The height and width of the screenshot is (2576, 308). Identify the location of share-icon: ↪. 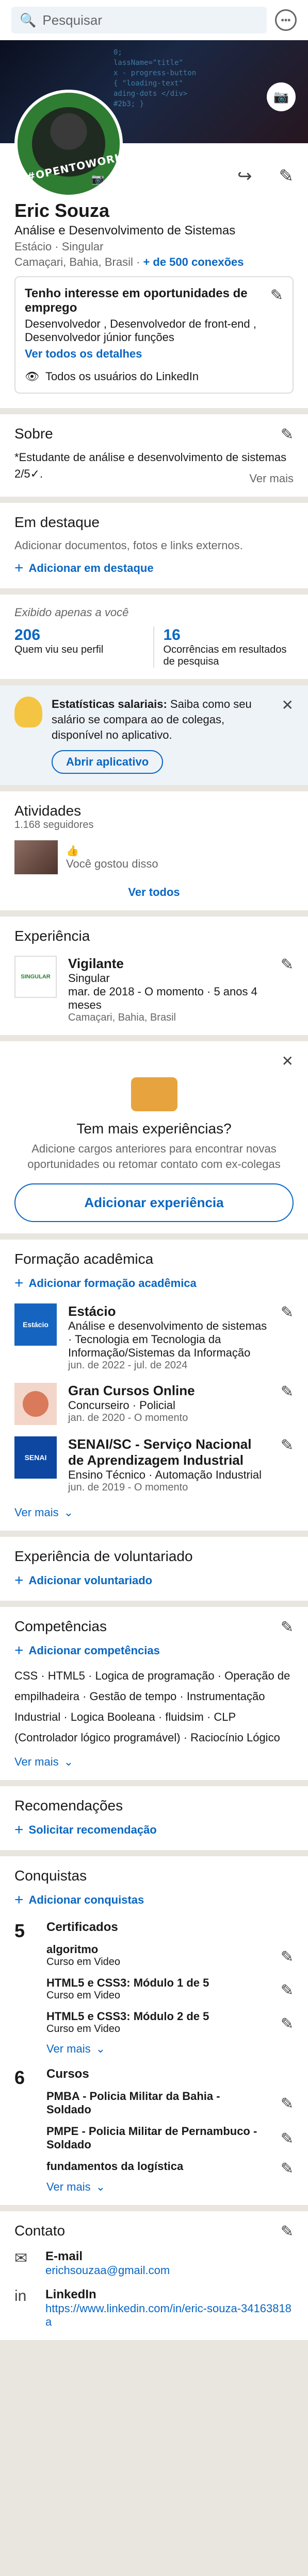
(244, 176).